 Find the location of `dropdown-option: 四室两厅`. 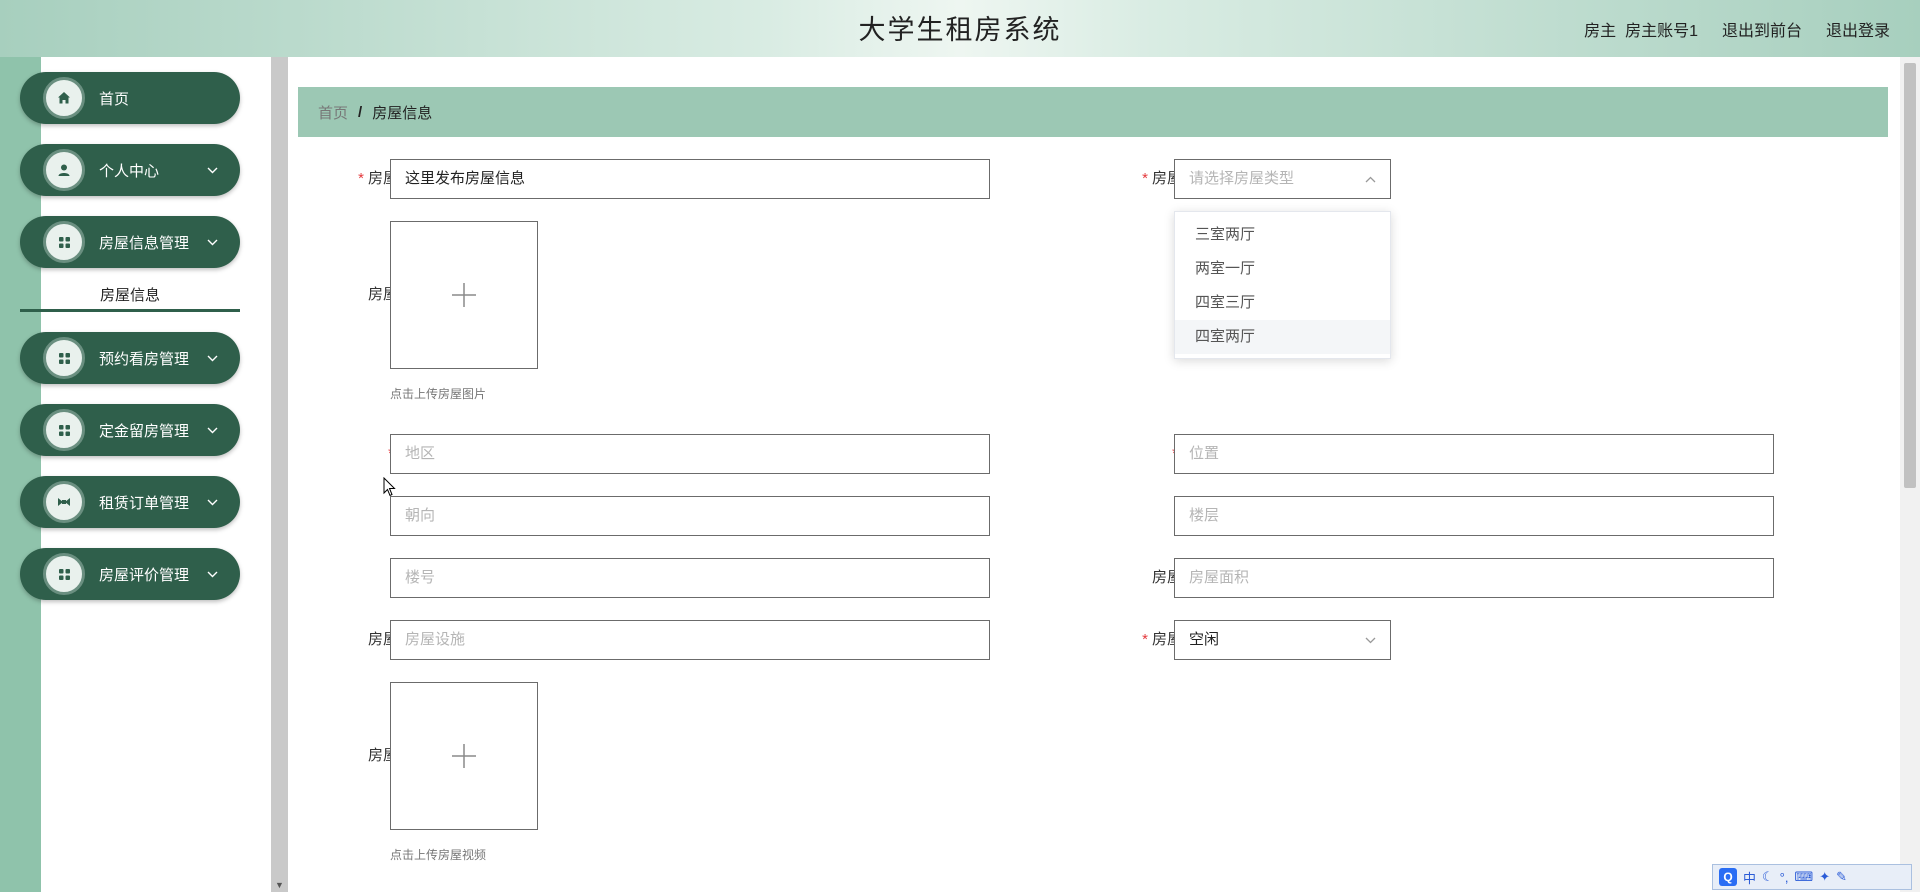

dropdown-option: 四室两厅 is located at coordinates (1282, 337).